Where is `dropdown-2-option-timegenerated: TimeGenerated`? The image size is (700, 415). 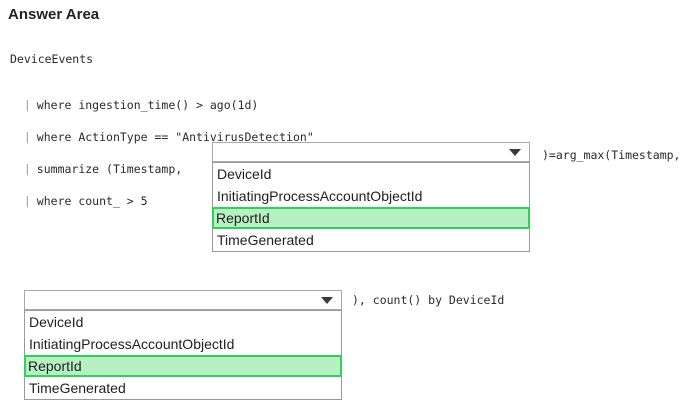
dropdown-2-option-timegenerated: TimeGenerated is located at coordinates (183, 388).